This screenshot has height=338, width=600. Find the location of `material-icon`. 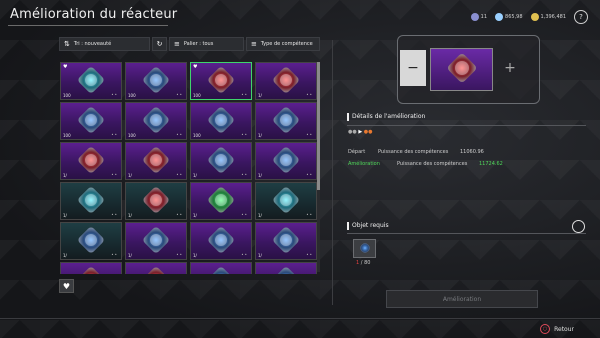

material-icon is located at coordinates (364, 248).